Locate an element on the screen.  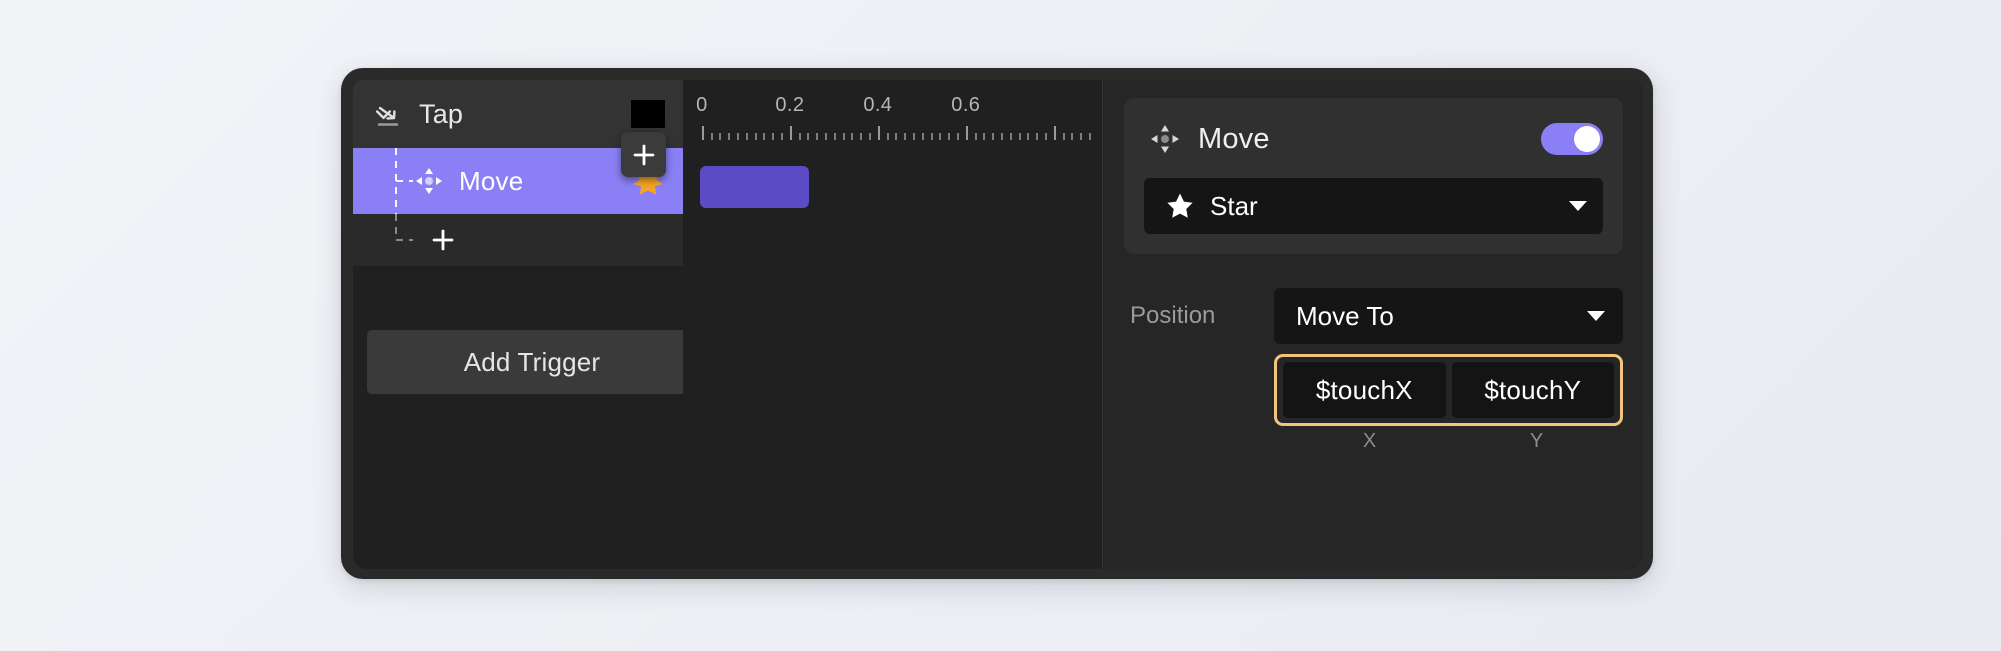
toggle-knob is located at coordinates (1587, 139).